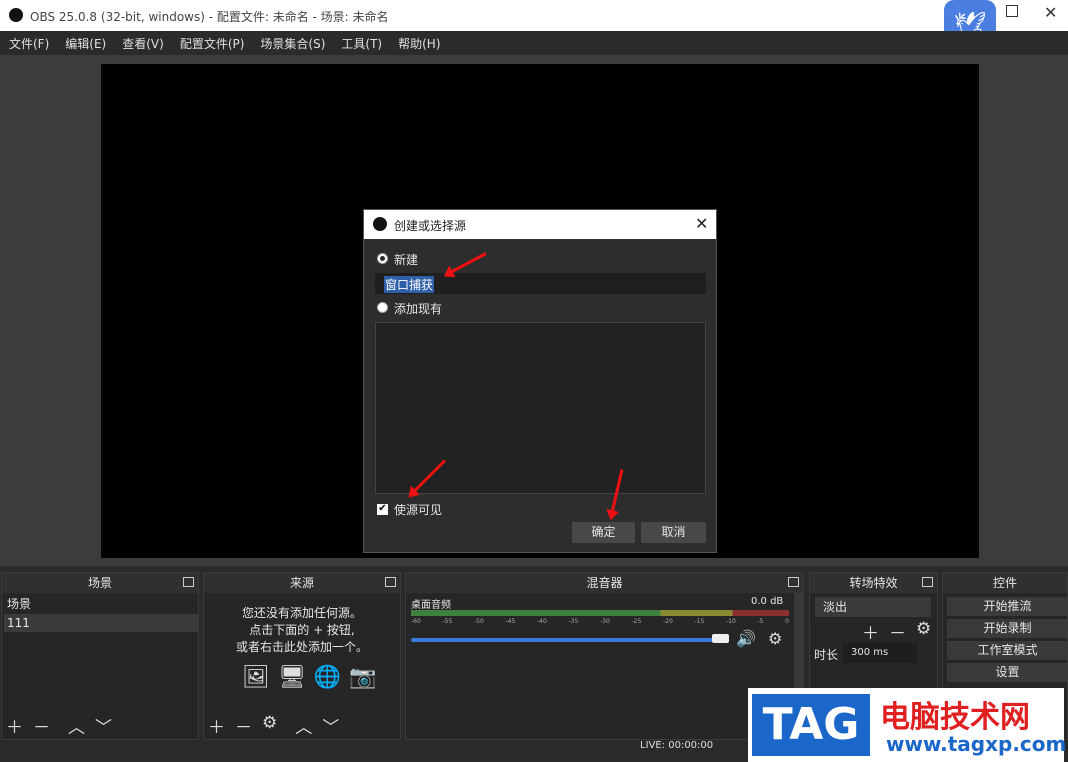 The width and height of the screenshot is (1068, 762). Describe the element at coordinates (430, 226) in the screenshot. I see `dialog-title: 创建或选择源` at that location.